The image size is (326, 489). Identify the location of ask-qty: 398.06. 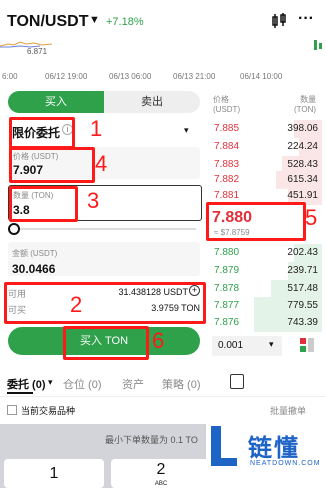
(302, 128).